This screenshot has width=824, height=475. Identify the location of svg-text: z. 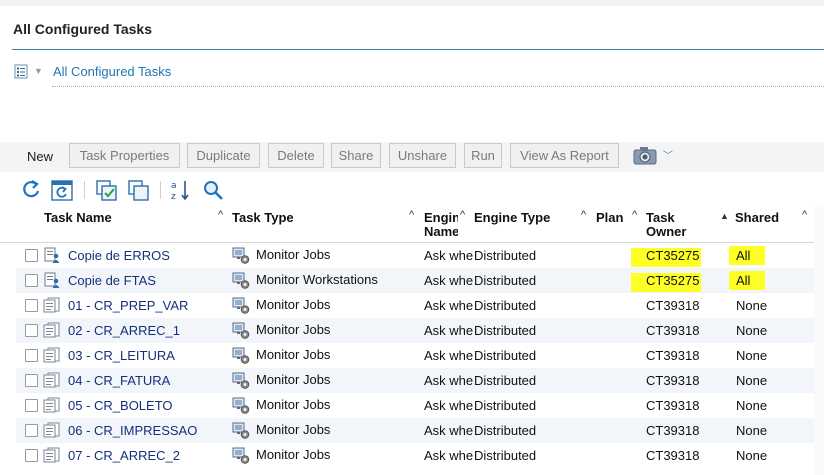
(173, 197).